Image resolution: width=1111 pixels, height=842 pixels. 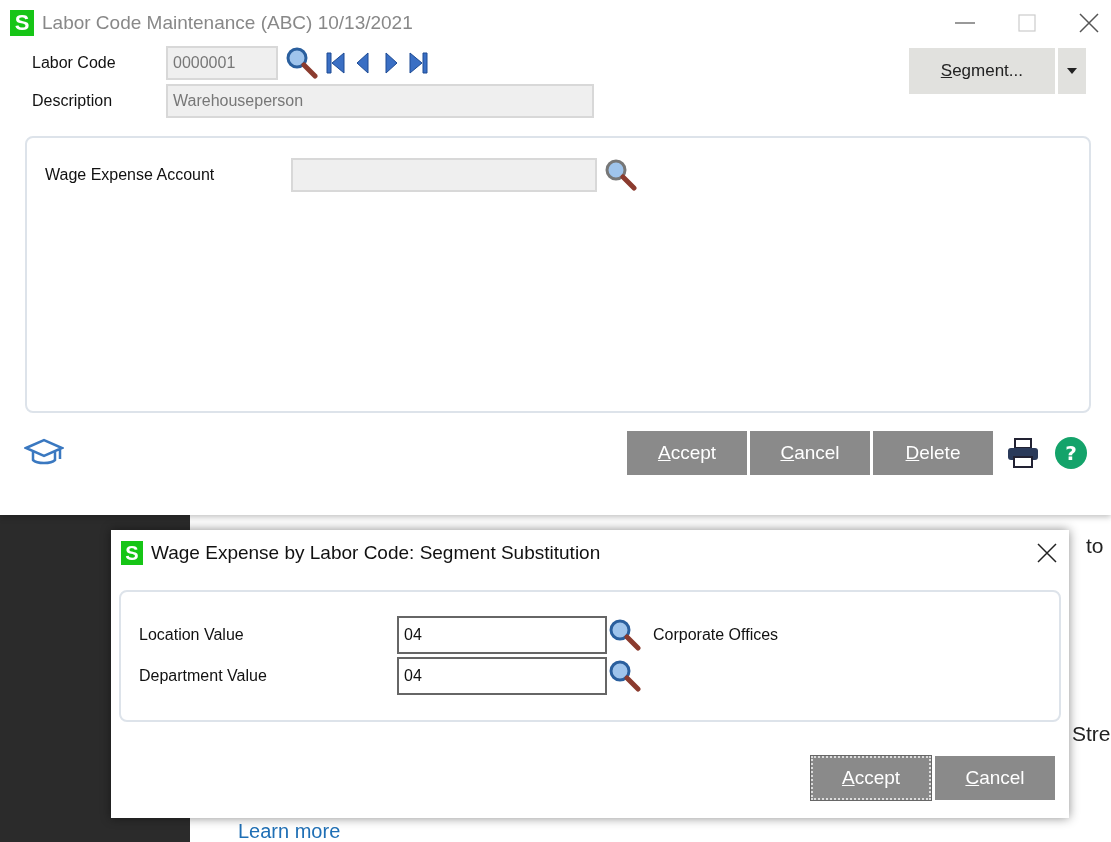 What do you see at coordinates (1095, 546) in the screenshot?
I see `page-text: to` at bounding box center [1095, 546].